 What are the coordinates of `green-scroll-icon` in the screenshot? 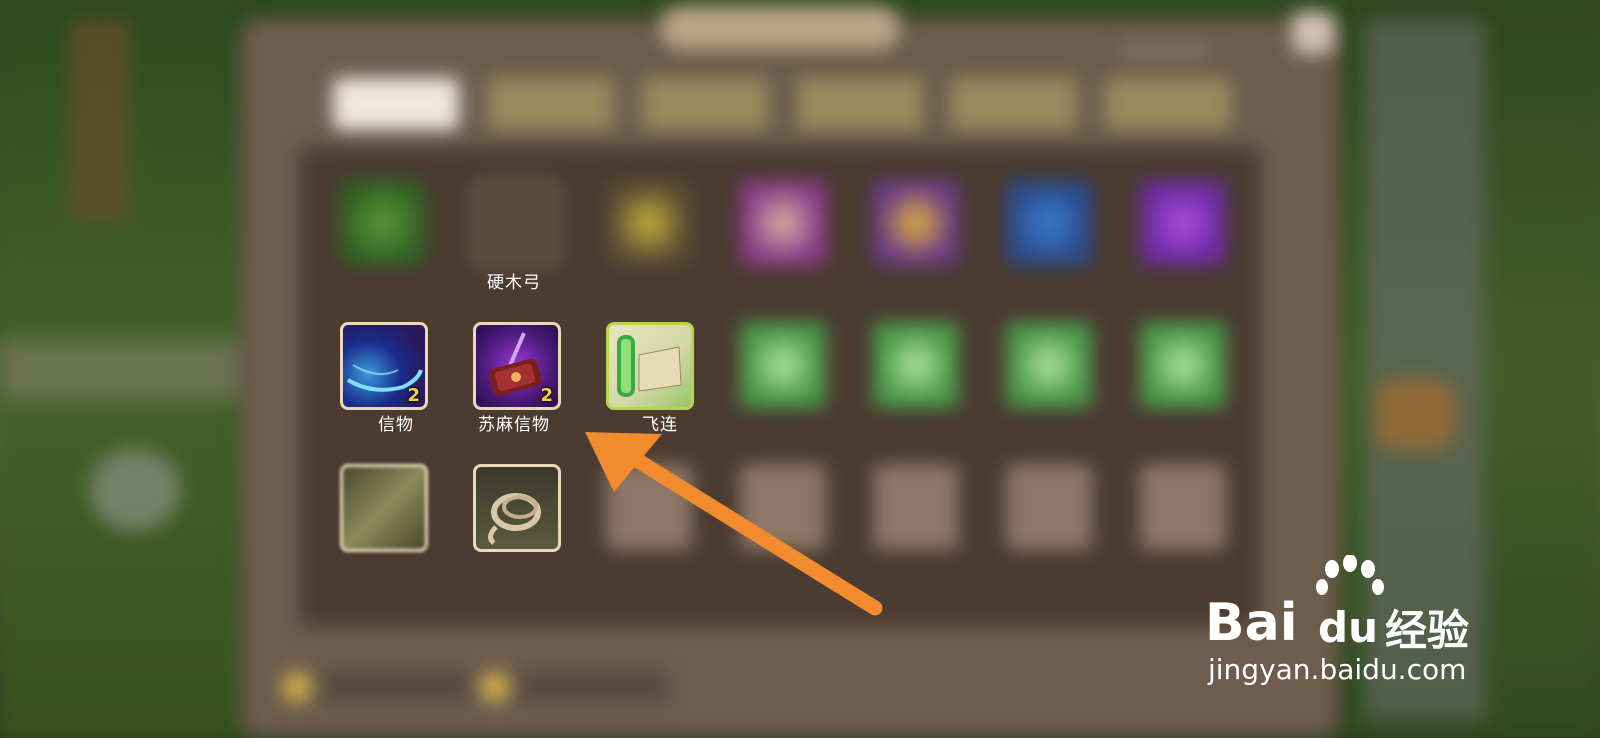 It's located at (649, 366).